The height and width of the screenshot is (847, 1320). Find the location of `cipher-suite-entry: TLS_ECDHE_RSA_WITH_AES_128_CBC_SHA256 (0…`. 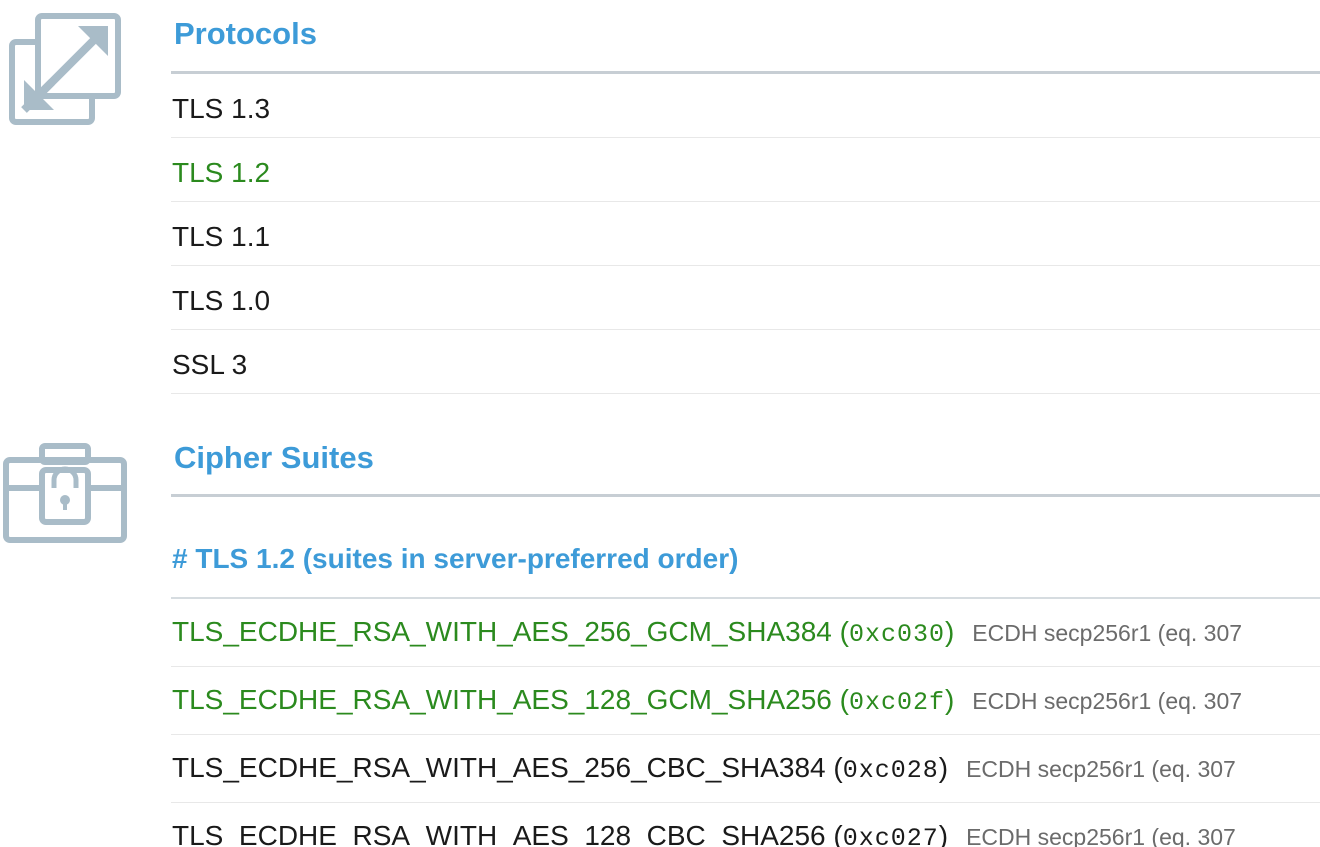

cipher-suite-entry: TLS_ECDHE_RSA_WITH_AES_128_CBC_SHA256 (0… is located at coordinates (704, 834).